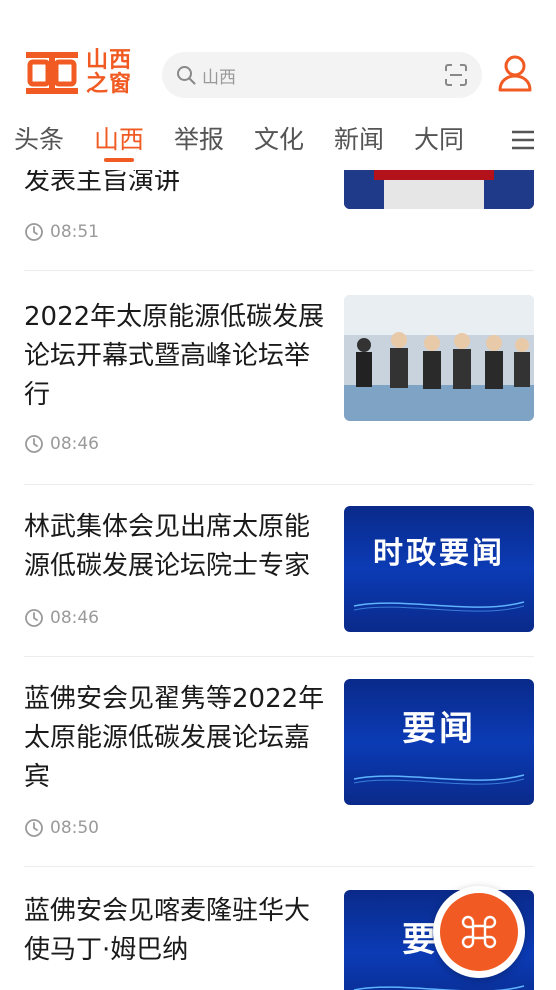  I want to click on news-thumbnail: 时政要闻, so click(439, 569).